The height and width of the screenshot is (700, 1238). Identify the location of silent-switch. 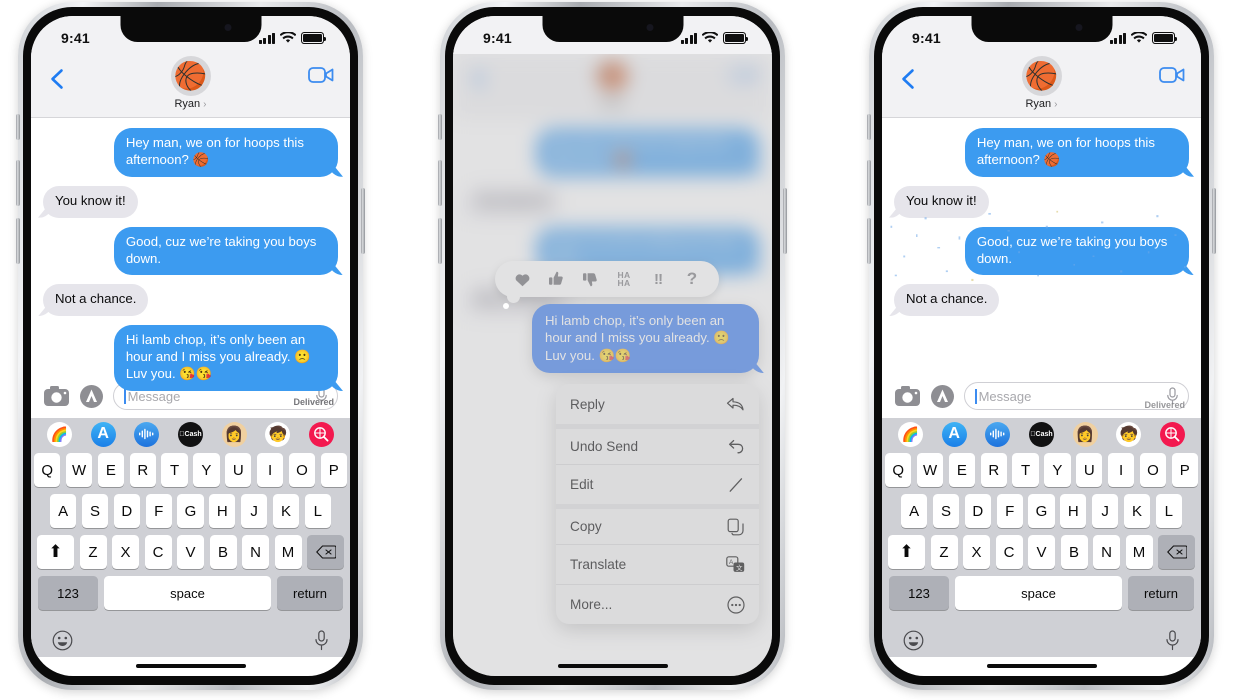
(440, 127).